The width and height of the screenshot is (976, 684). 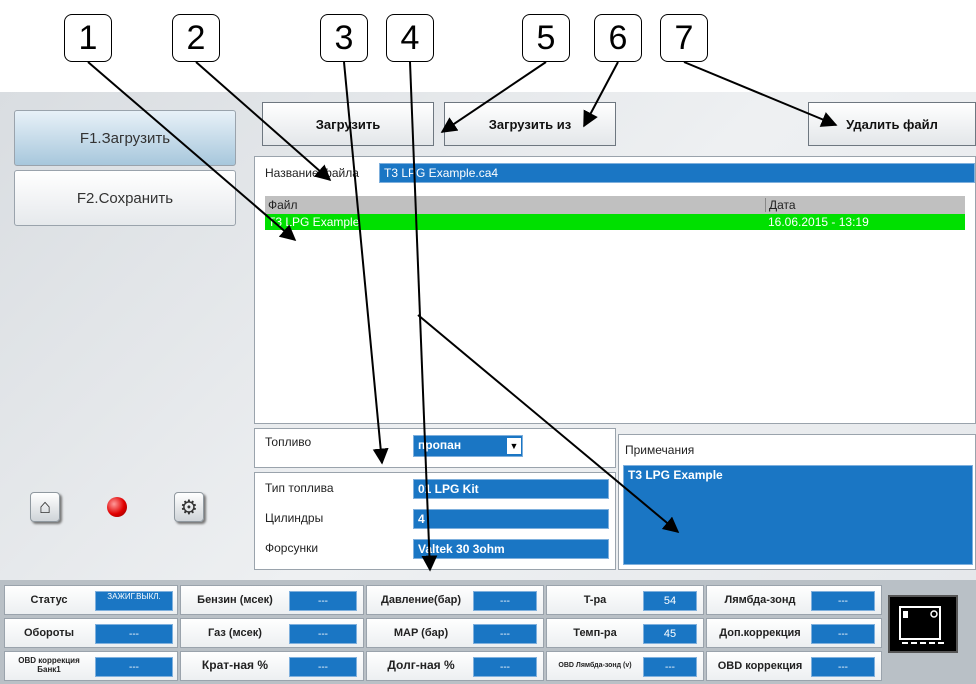 I want to click on fuel-type-label: Тип топлива, so click(x=299, y=488).